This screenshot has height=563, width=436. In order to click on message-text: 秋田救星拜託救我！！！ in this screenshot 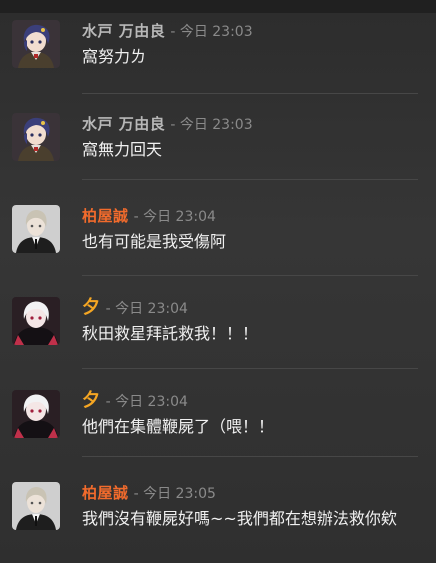, I will do `click(170, 333)`.